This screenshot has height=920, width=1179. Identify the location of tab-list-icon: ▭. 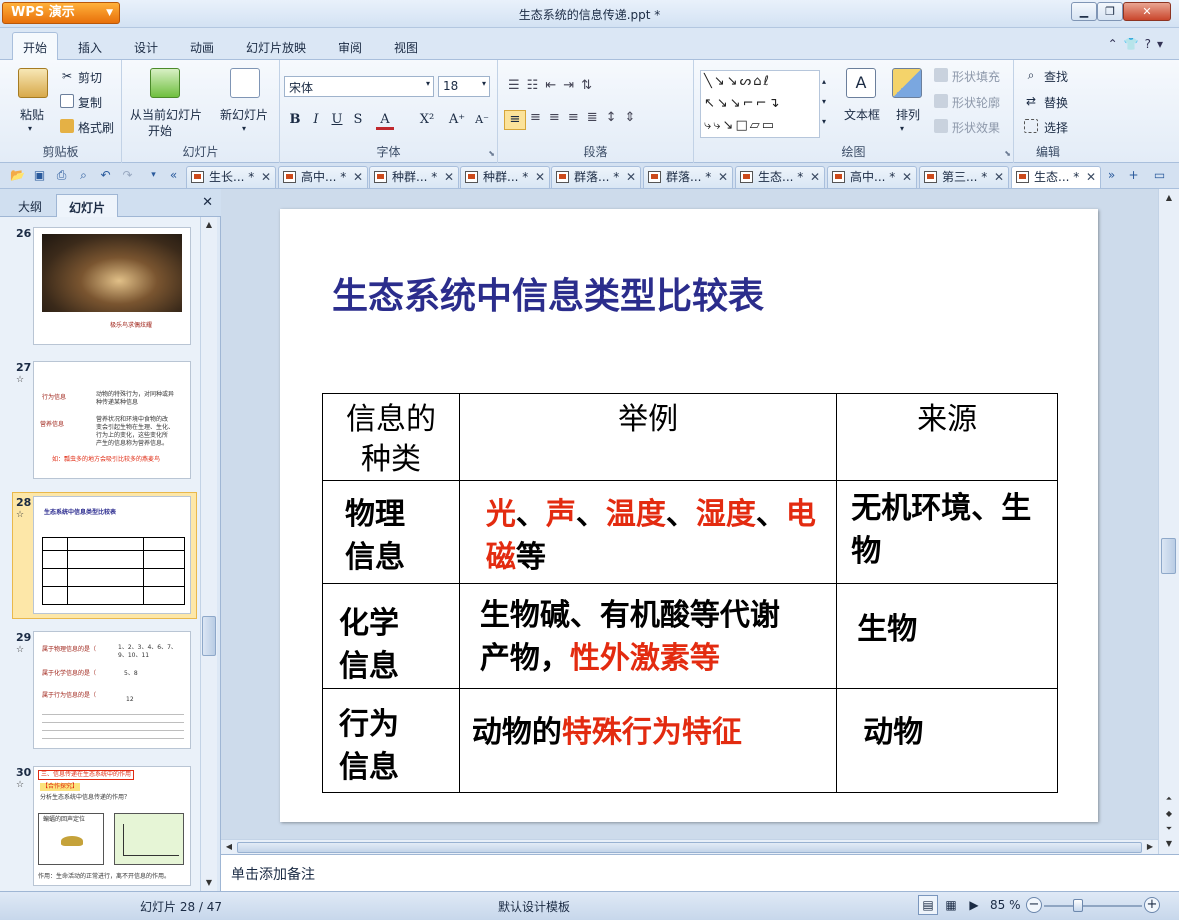
(1159, 175).